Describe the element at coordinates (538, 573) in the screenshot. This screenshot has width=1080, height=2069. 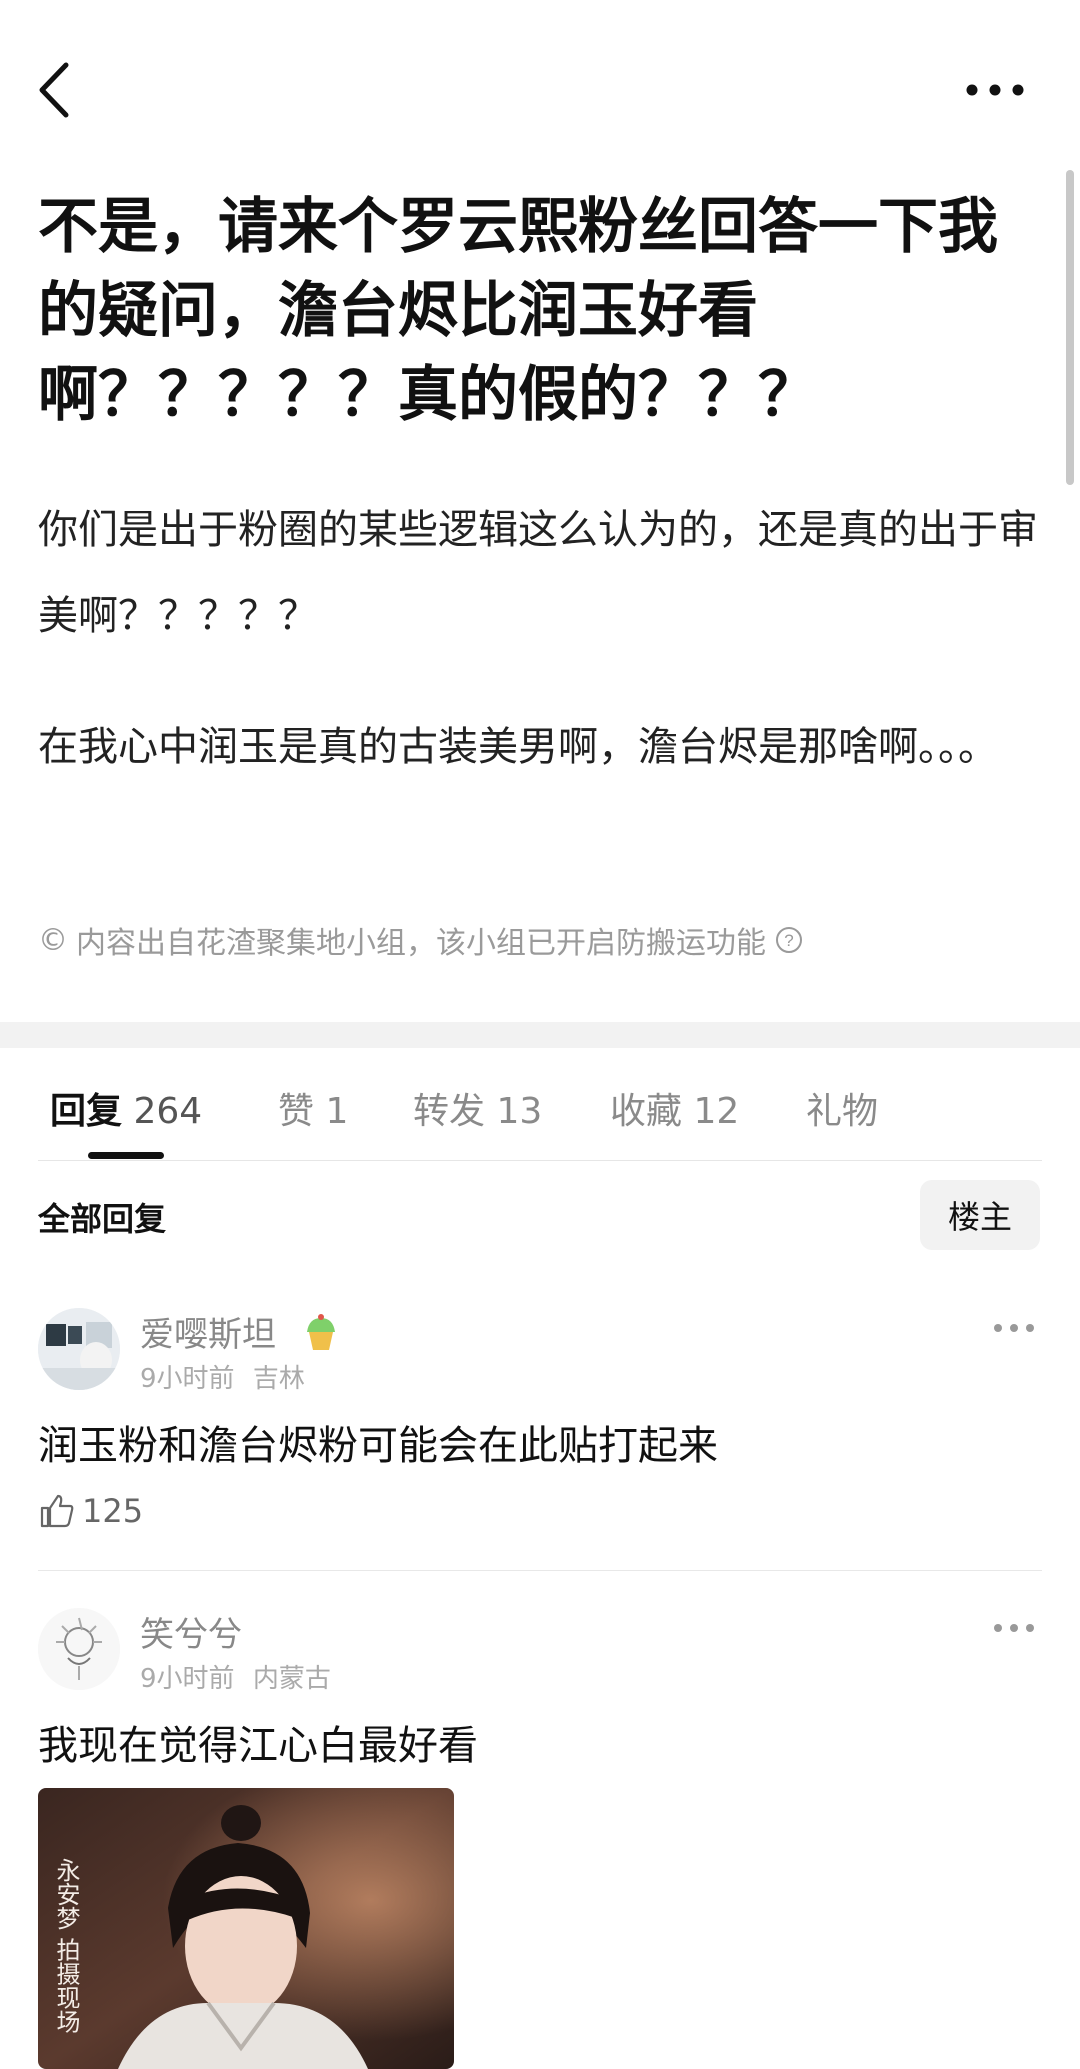
I see `post-paragraph: 你们是出于粉圈的某些逻辑这么认为的，还是真的出于审美啊？？？？？` at that location.